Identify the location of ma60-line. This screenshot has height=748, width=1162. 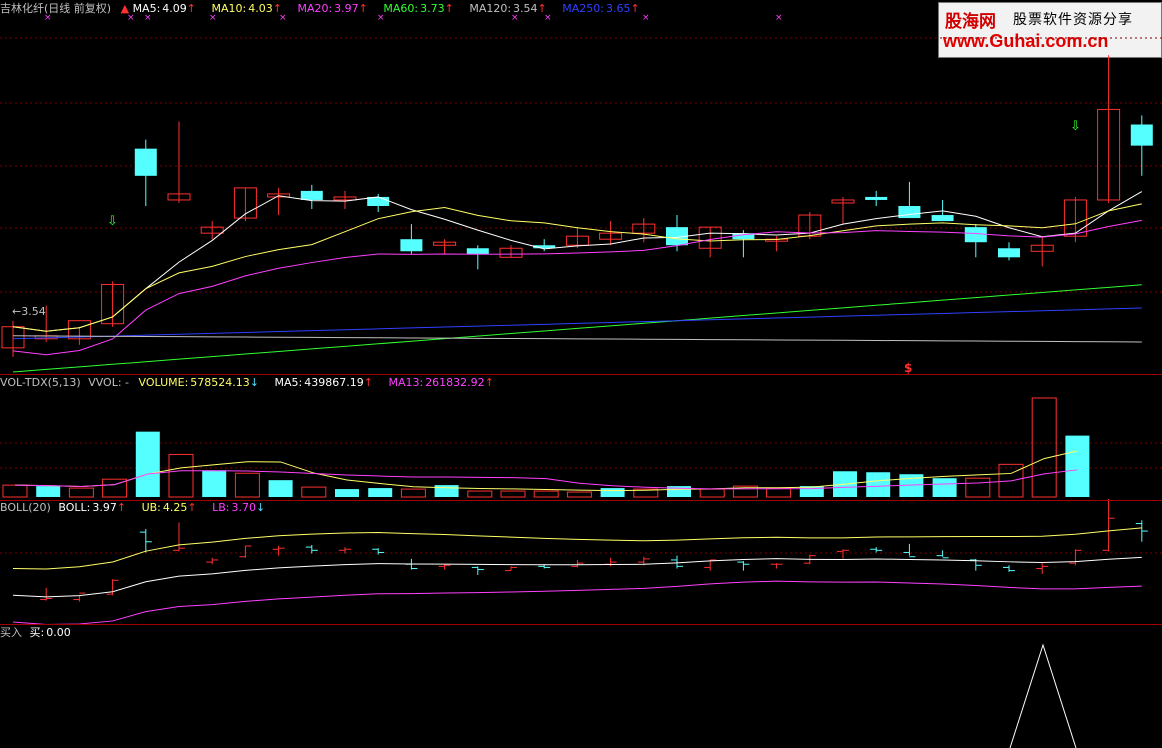
(577, 328).